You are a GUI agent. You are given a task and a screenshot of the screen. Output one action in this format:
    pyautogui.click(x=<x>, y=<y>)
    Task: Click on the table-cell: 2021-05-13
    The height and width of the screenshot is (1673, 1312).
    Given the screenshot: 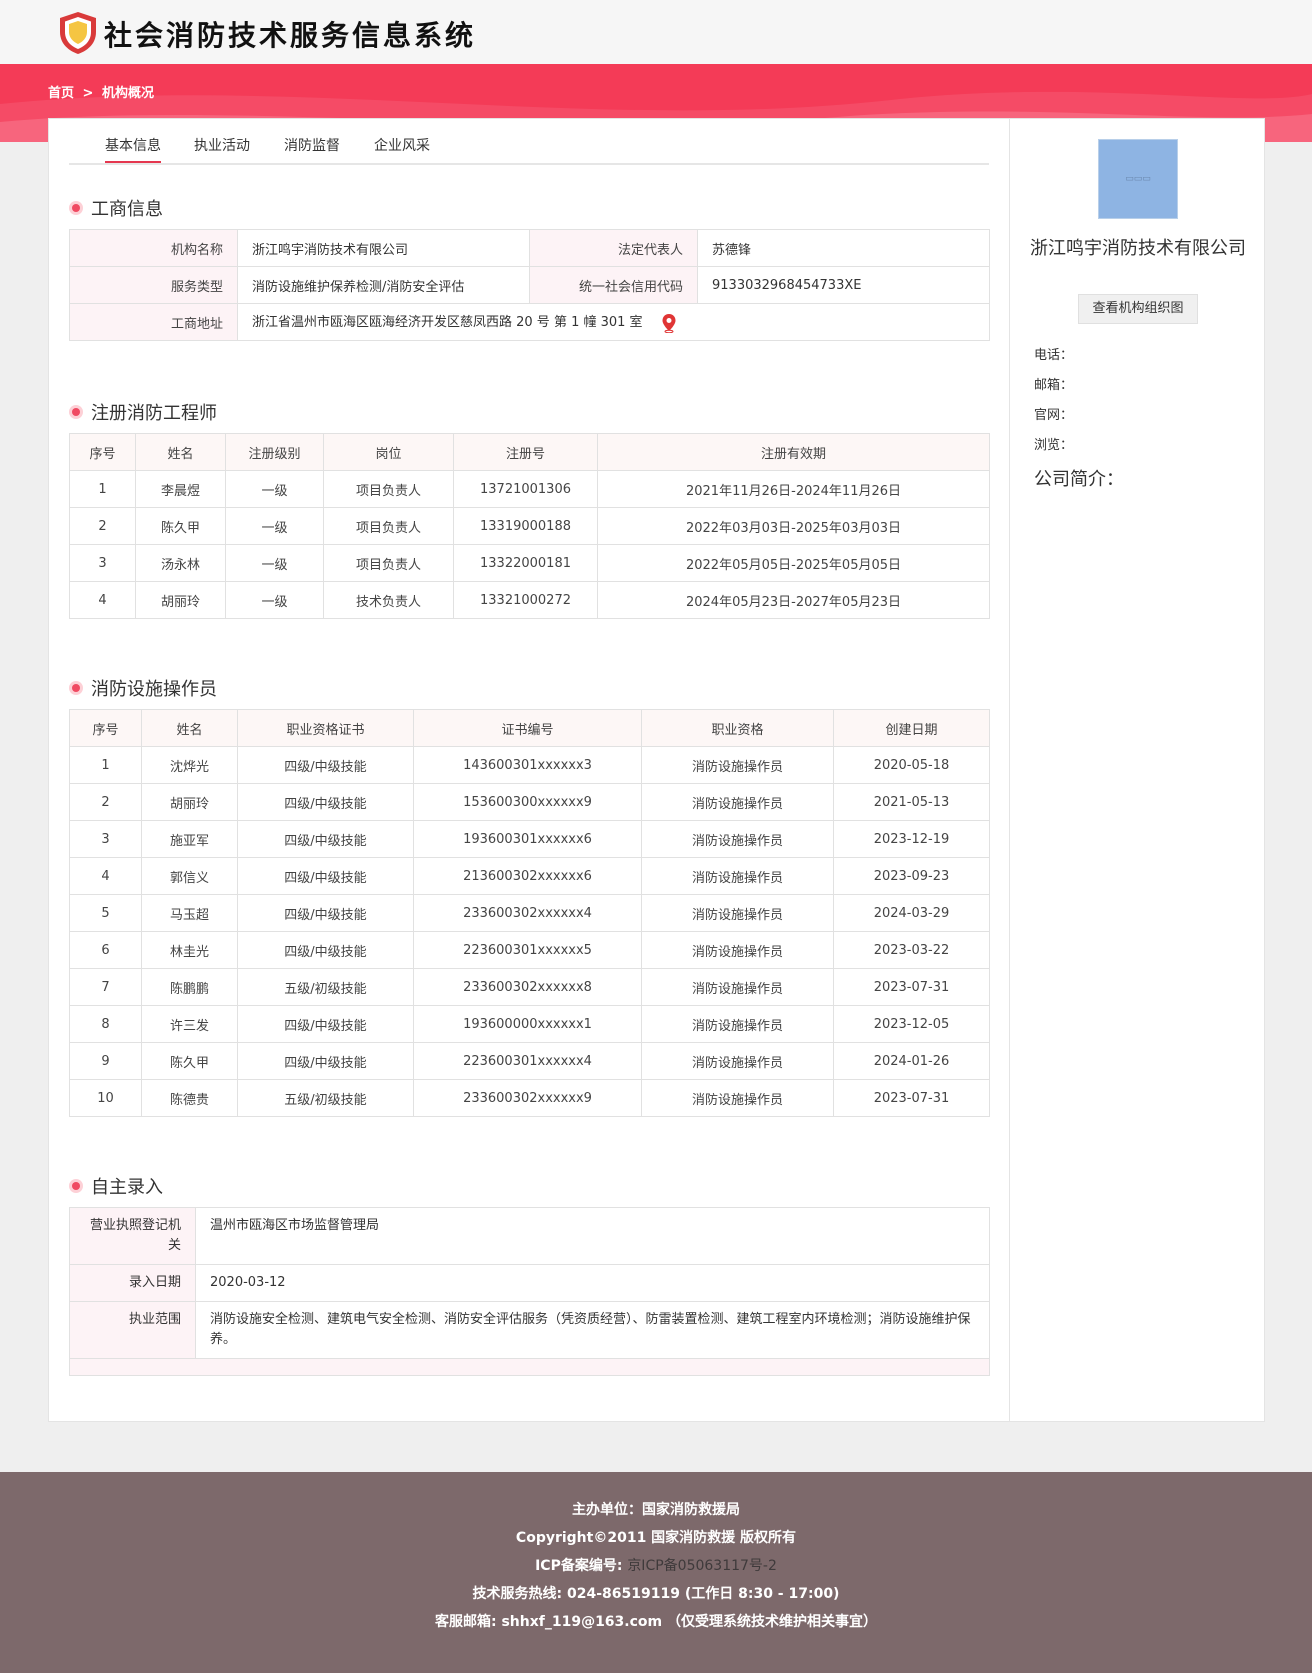 What is the action you would take?
    pyautogui.click(x=911, y=802)
    